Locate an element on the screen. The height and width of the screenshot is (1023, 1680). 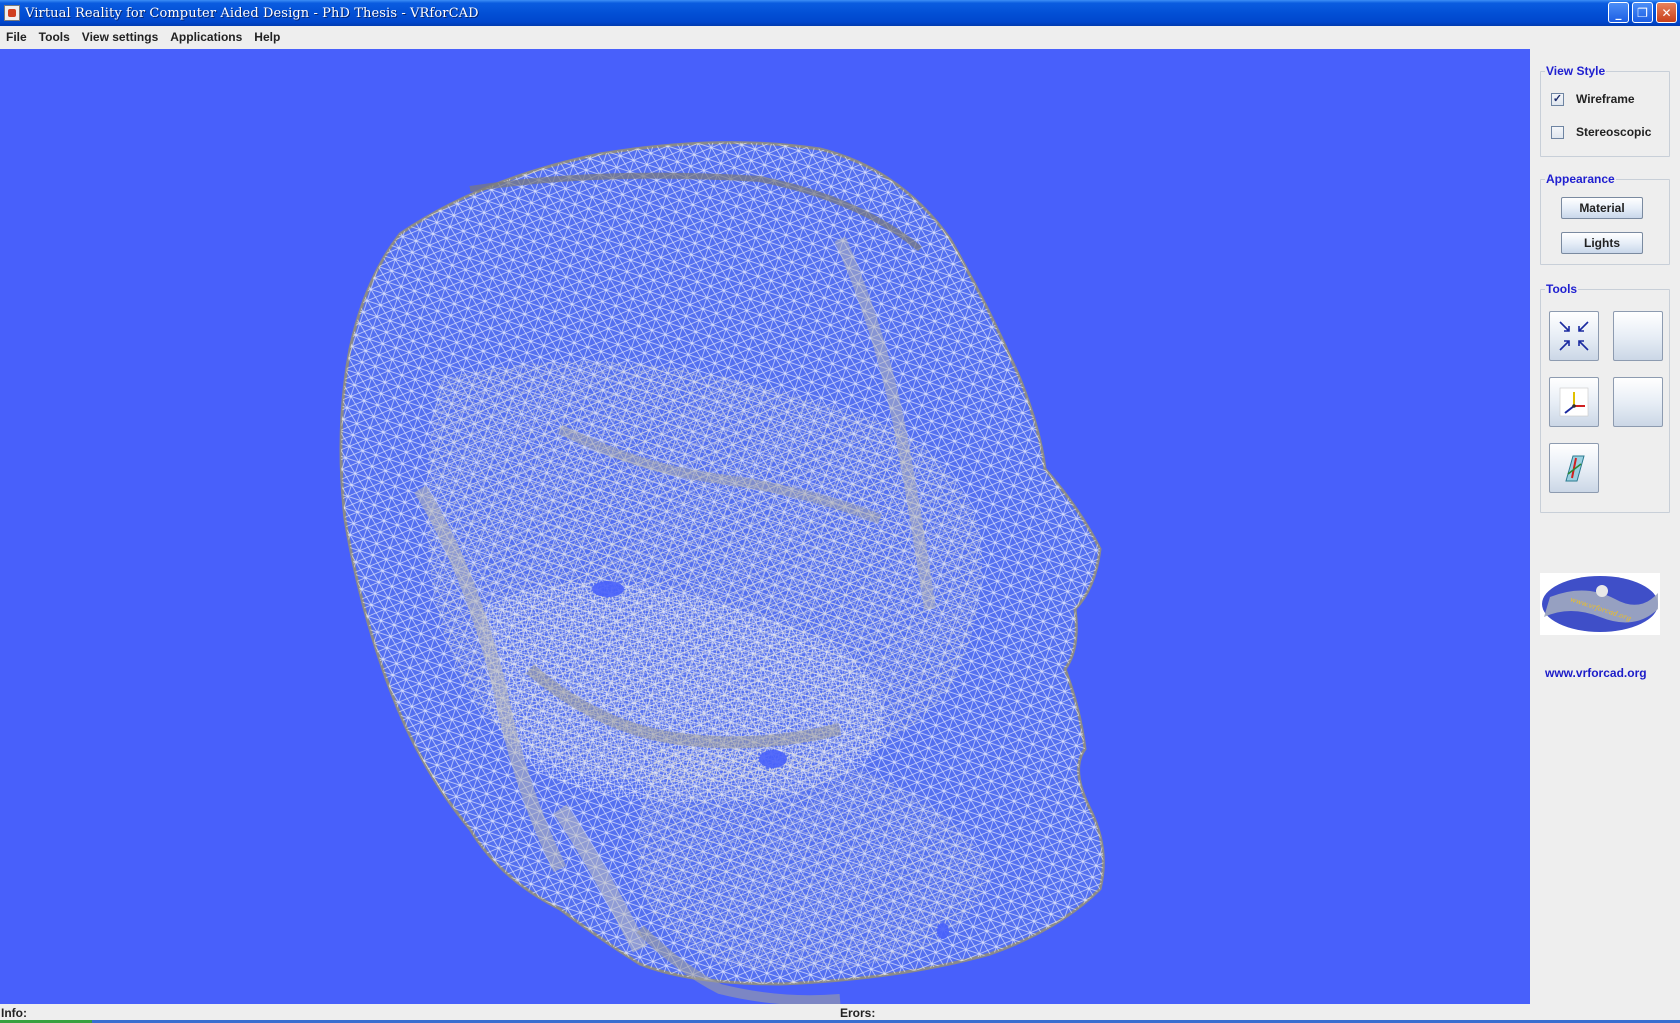
fit-view-icon is located at coordinates (1574, 336).